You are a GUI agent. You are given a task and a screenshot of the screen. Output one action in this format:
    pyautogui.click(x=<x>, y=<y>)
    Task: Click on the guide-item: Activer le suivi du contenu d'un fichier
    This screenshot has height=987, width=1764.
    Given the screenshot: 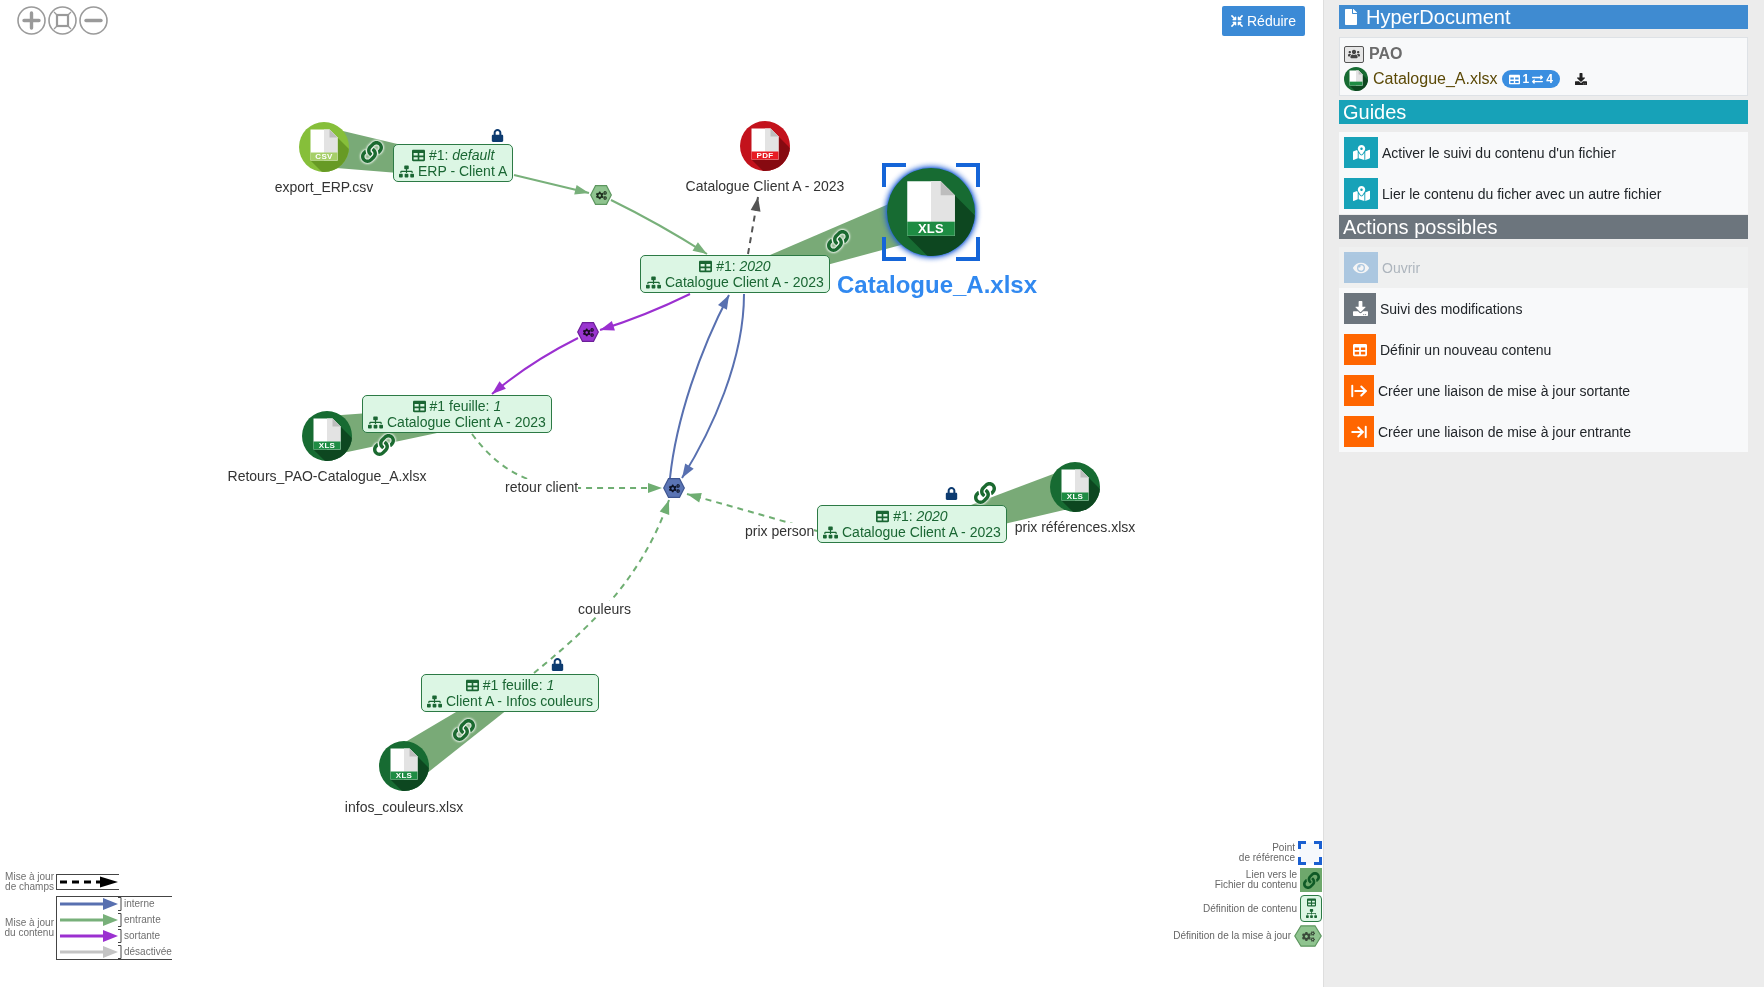 What is the action you would take?
    pyautogui.click(x=1543, y=152)
    